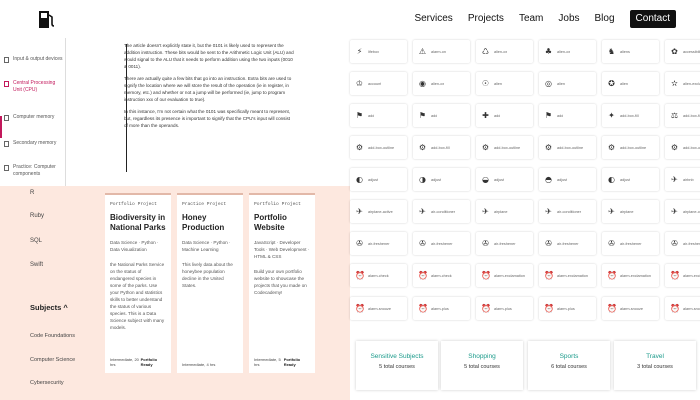  What do you see at coordinates (548, 51) in the screenshot?
I see `glyph-icon: ♣` at bounding box center [548, 51].